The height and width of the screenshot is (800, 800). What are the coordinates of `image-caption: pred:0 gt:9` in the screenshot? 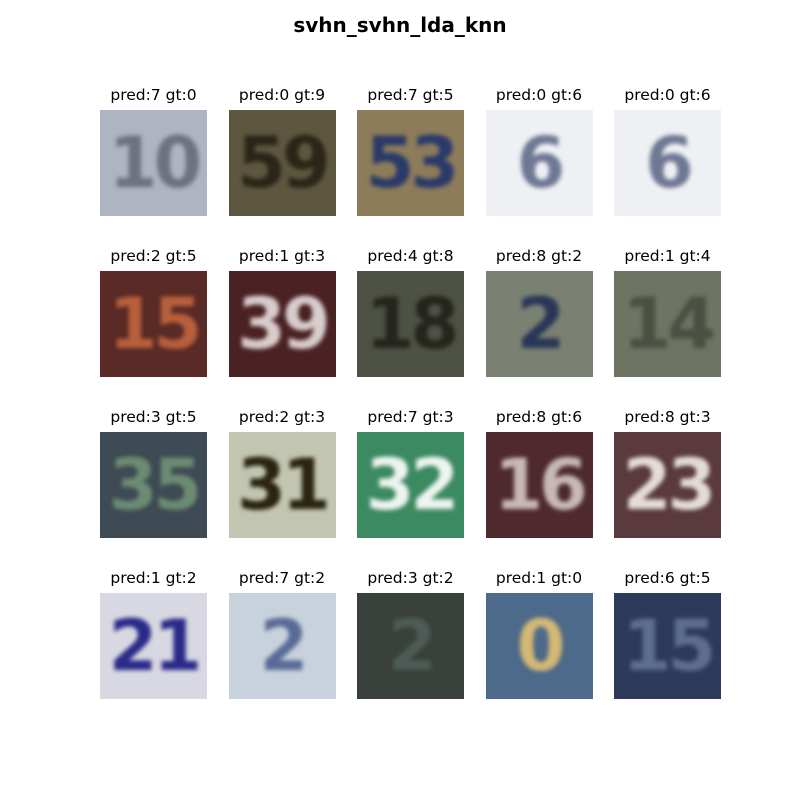 It's located at (282, 95).